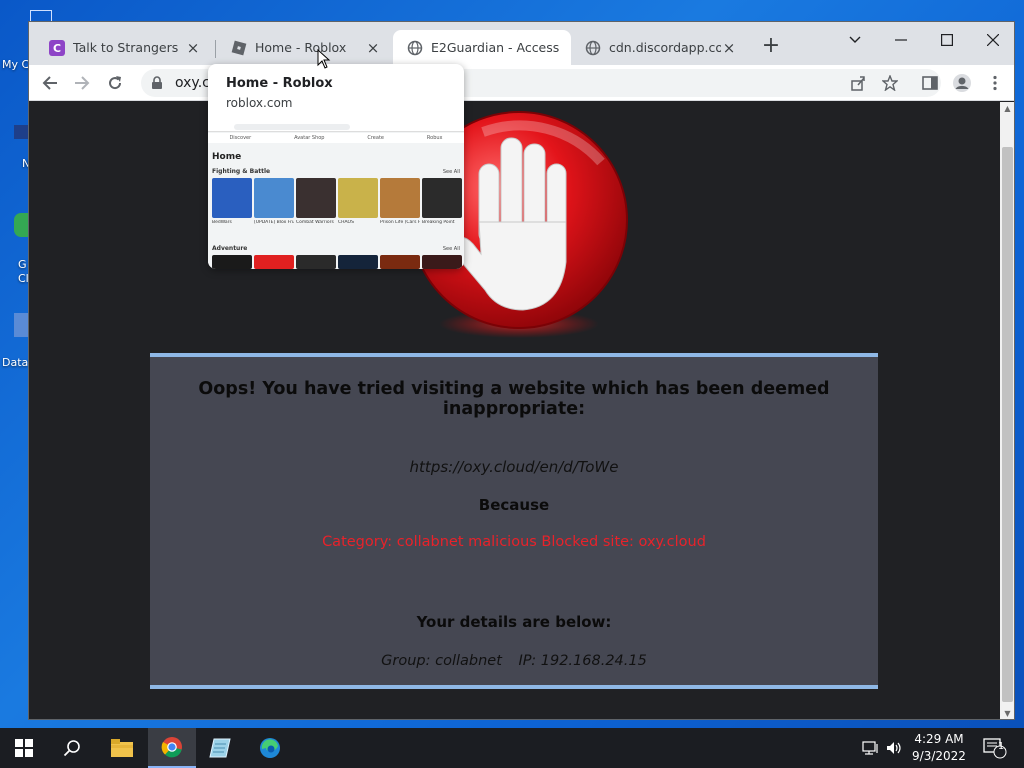  Describe the element at coordinates (126, 47) in the screenshot. I see `tab-title: Talk to Strangers` at that location.